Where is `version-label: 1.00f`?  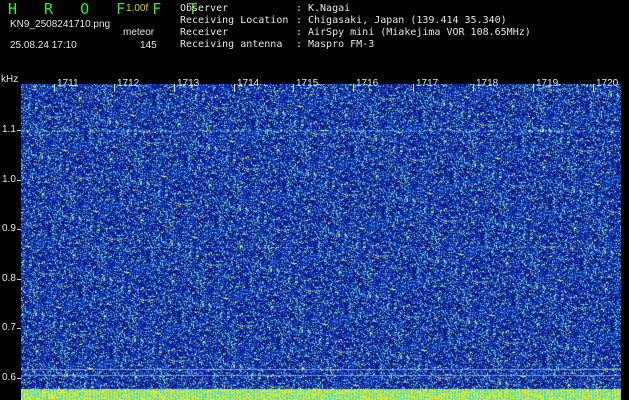 version-label: 1.00f is located at coordinates (137, 8).